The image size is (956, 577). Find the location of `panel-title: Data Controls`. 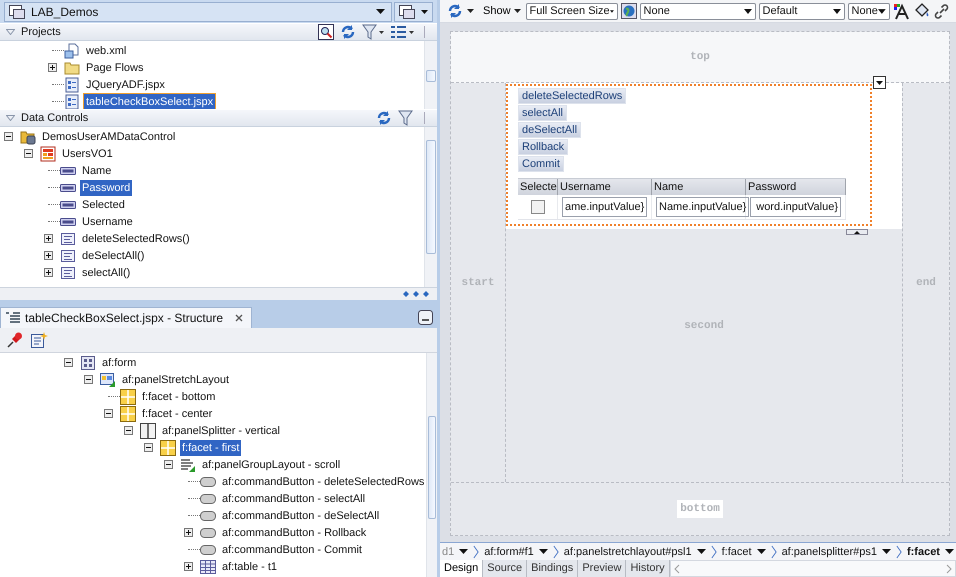

panel-title: Data Controls is located at coordinates (54, 118).